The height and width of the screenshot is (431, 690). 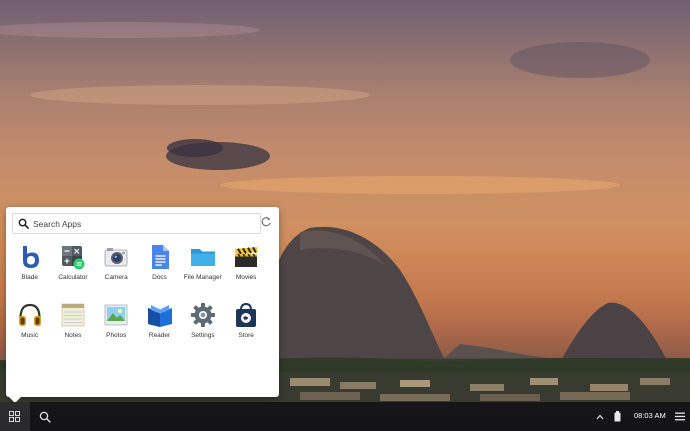 I want to click on folder-icon, so click(x=202, y=257).